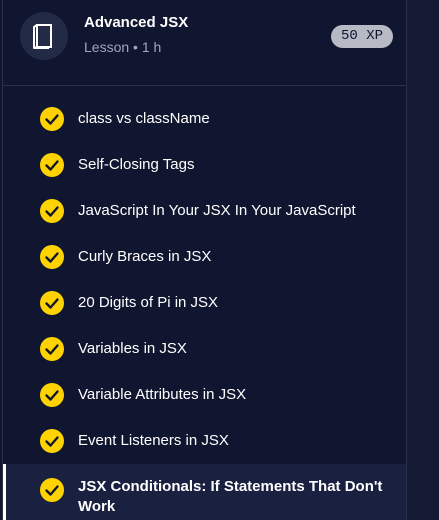 Image resolution: width=439 pixels, height=520 pixels. I want to click on lesson-item-class-vs-classname: class vs className, so click(204, 119).